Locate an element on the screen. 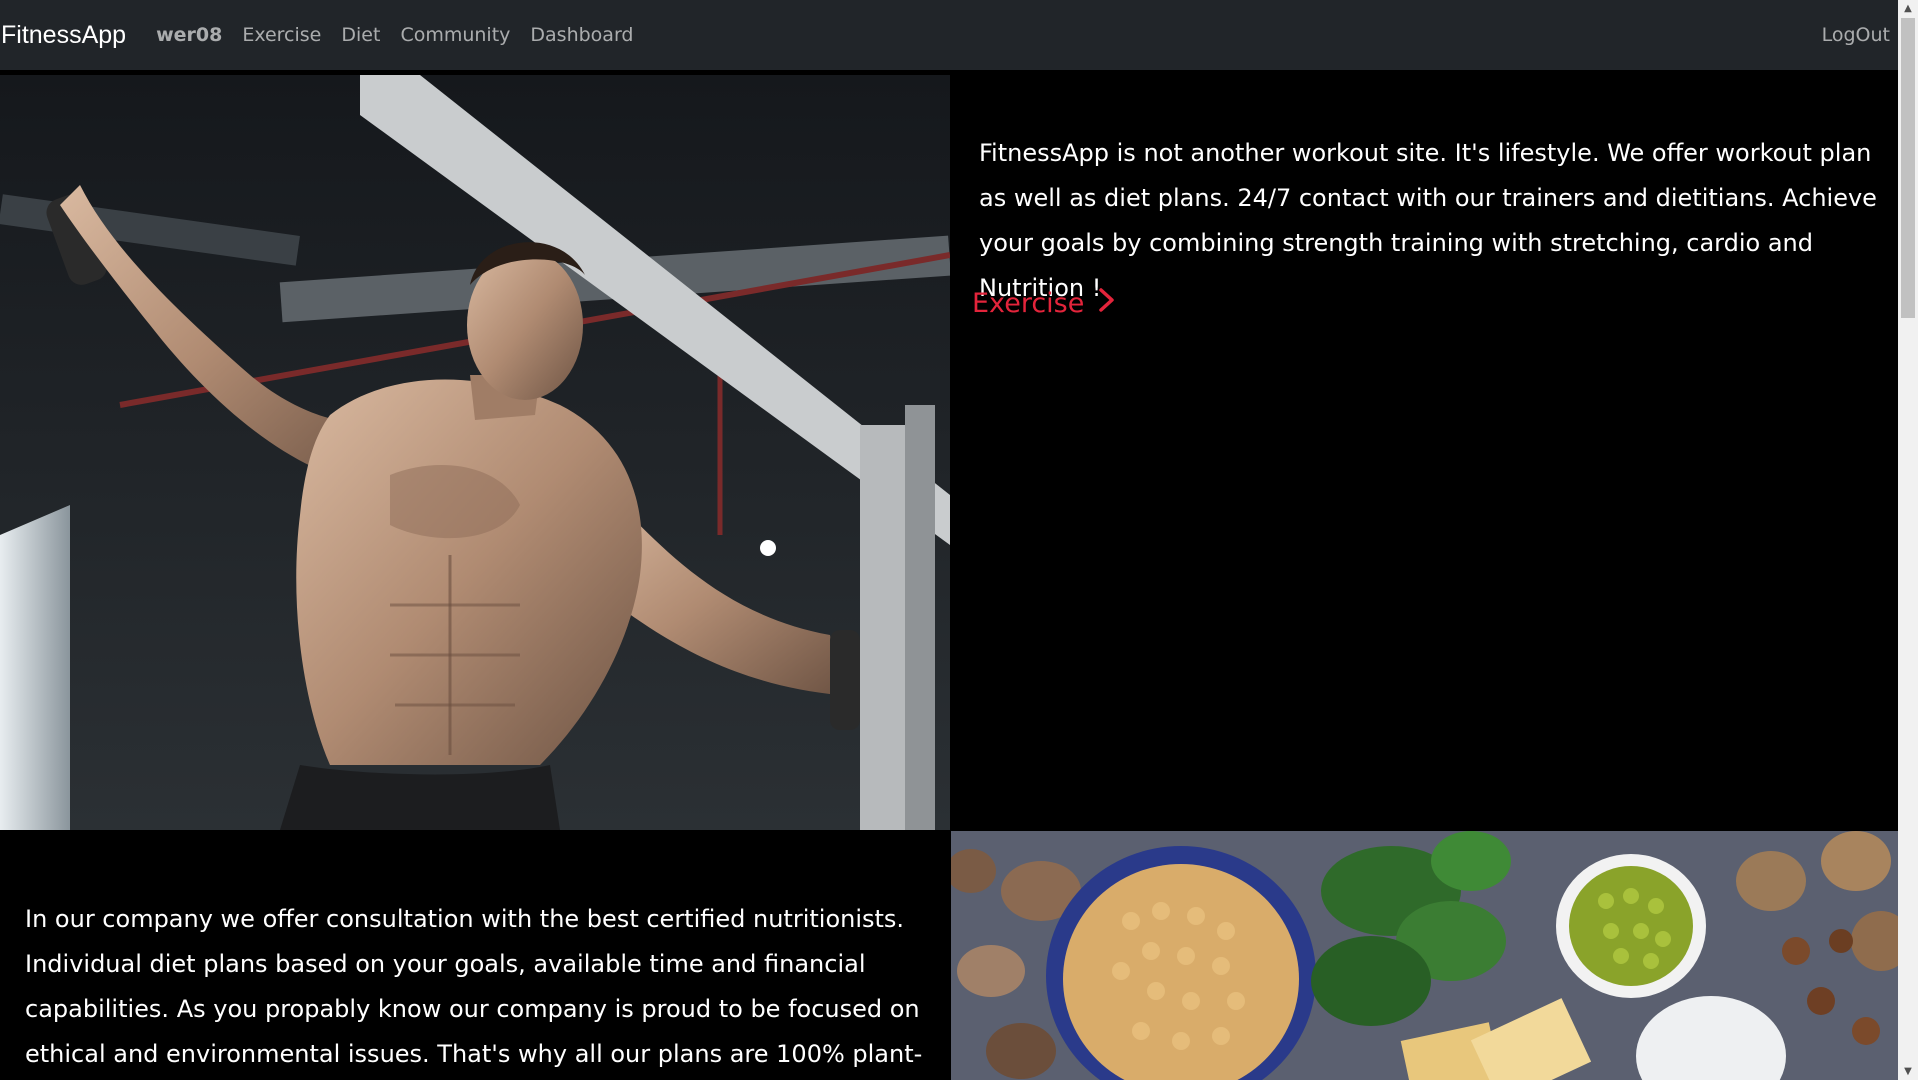  scrollbar-thumb is located at coordinates (1908, 168).